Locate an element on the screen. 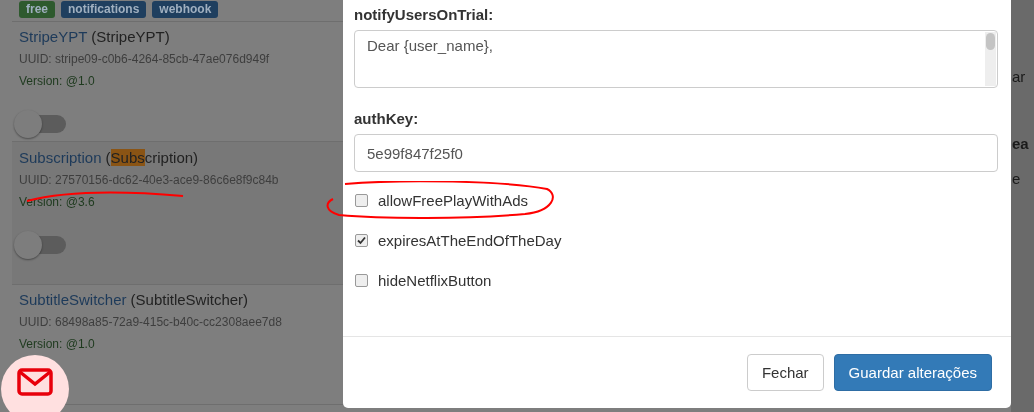 This screenshot has width=1034, height=412. version-text: Version: @3.6 is located at coordinates (57, 202).